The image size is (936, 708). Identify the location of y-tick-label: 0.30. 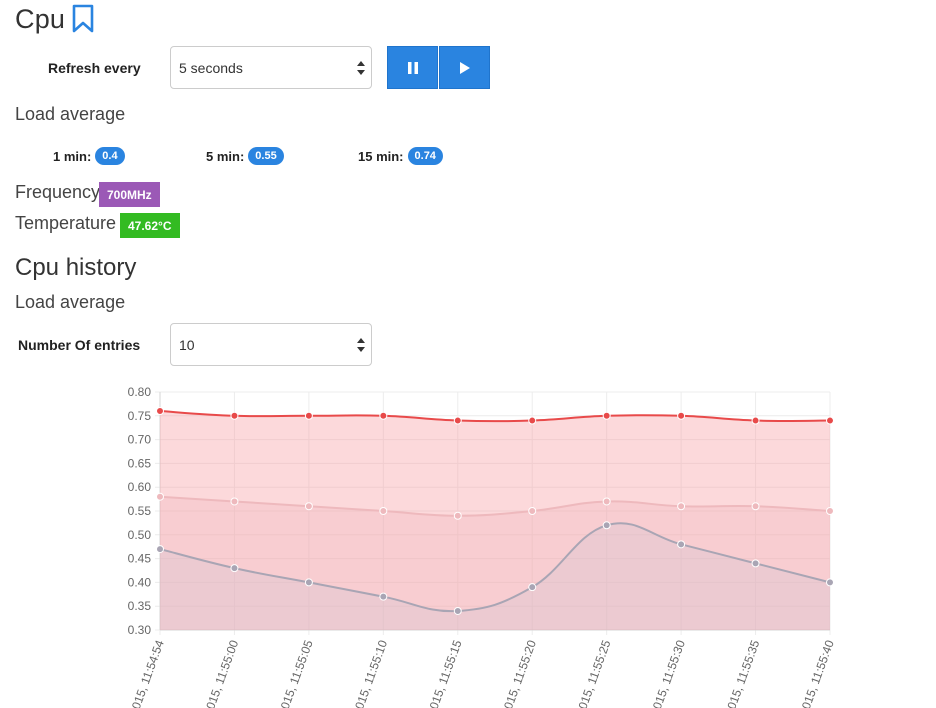
(140, 630).